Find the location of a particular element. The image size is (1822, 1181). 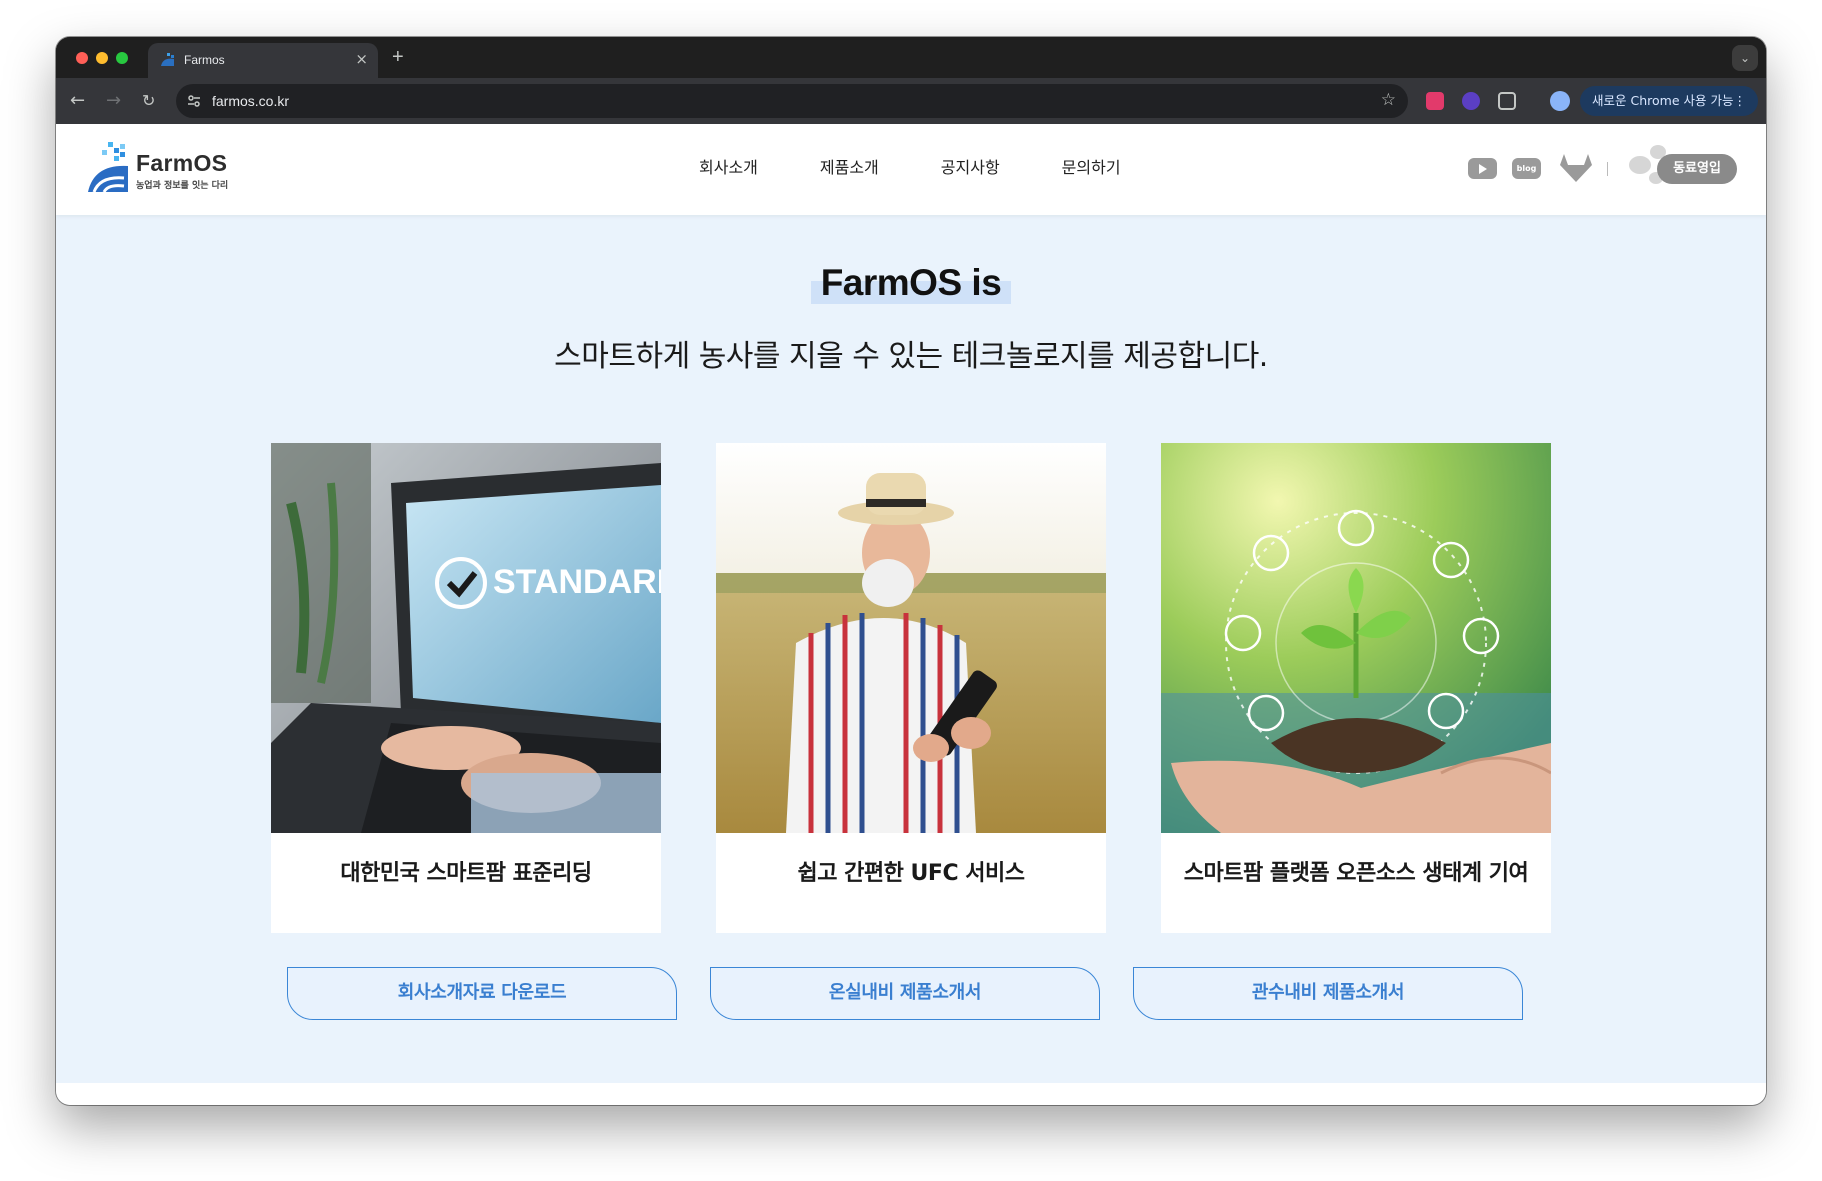

youtube-icon is located at coordinates (1482, 168).